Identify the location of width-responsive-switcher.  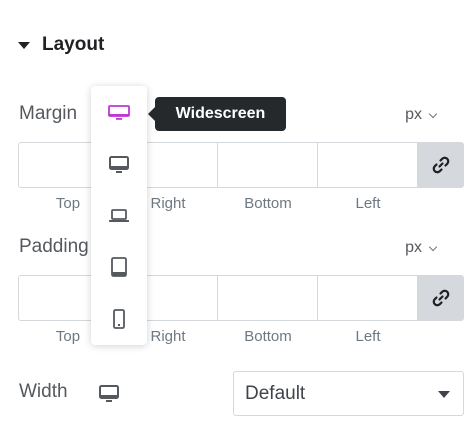
(109, 396).